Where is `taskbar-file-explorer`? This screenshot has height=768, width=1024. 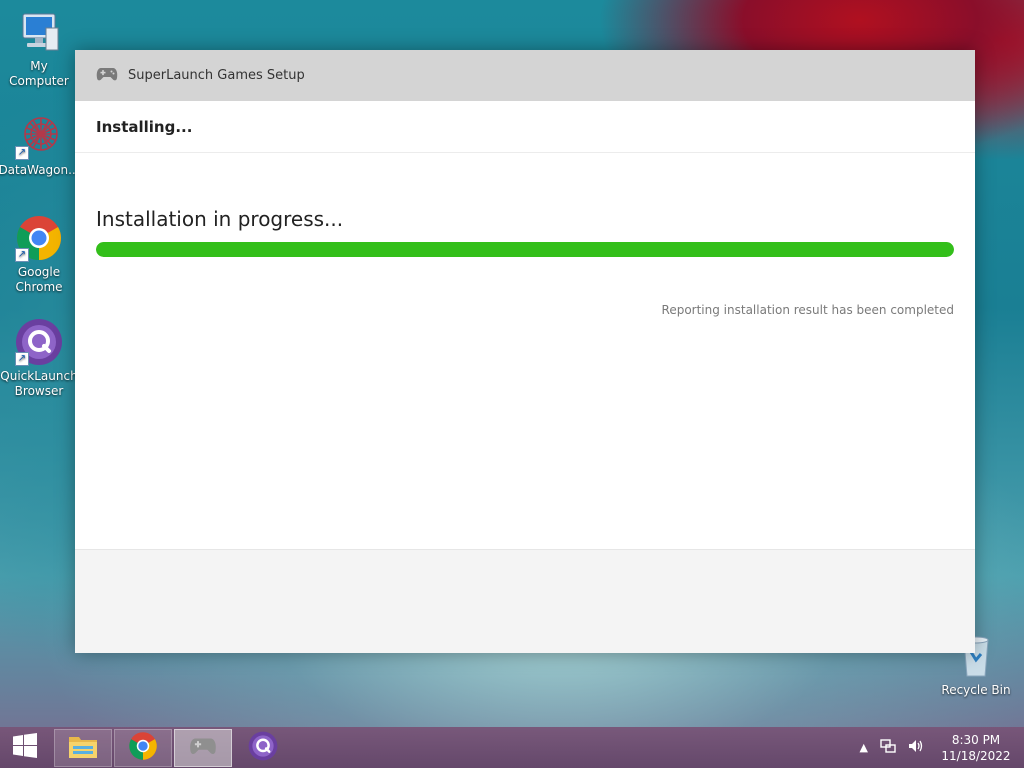
taskbar-file-explorer is located at coordinates (83, 747).